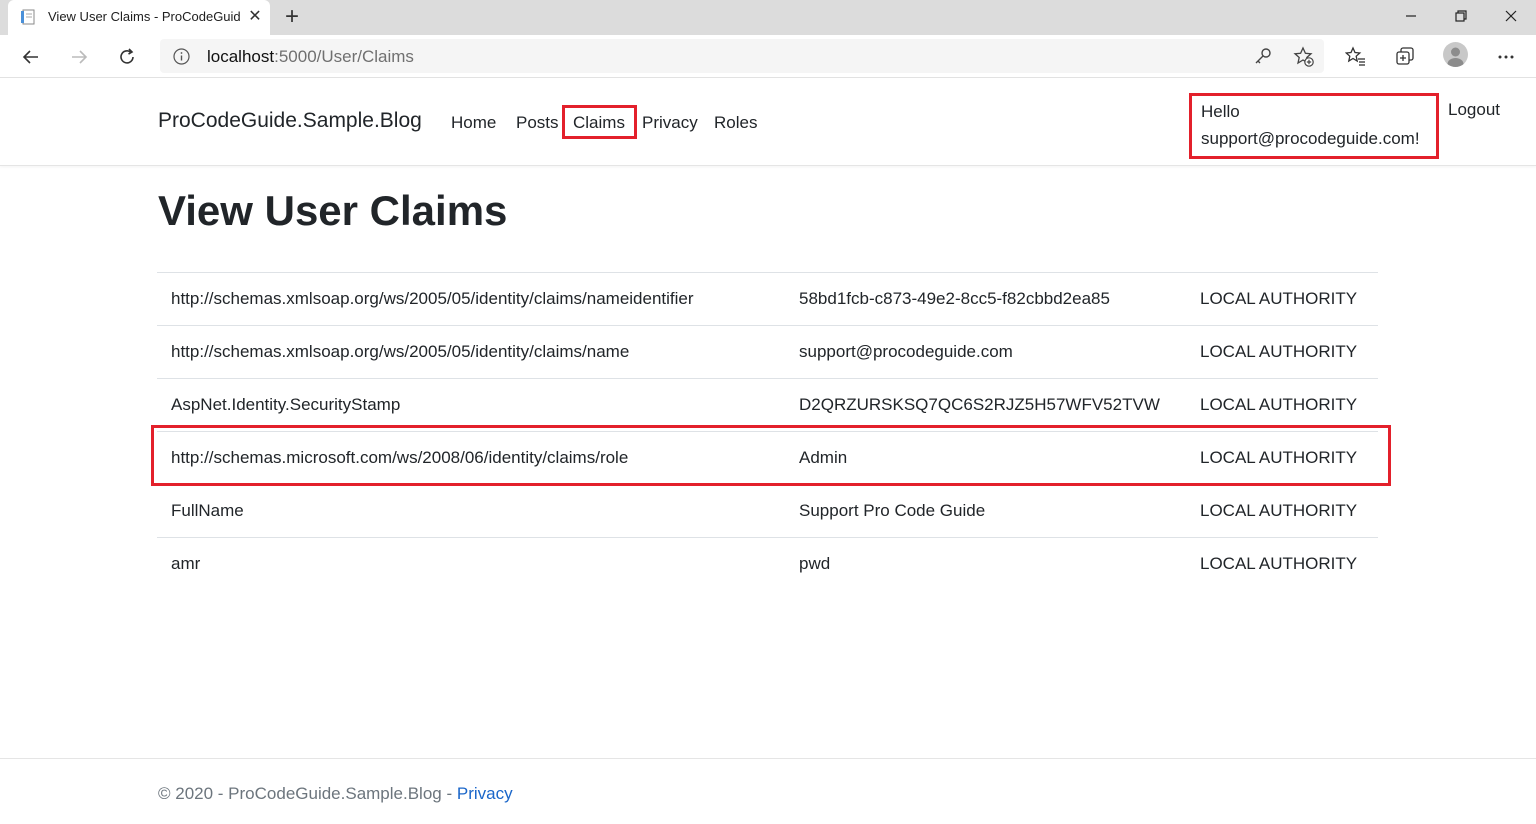  Describe the element at coordinates (290, 121) in the screenshot. I see `site-brand: ProCodeGuide.Sample.Blog` at that location.